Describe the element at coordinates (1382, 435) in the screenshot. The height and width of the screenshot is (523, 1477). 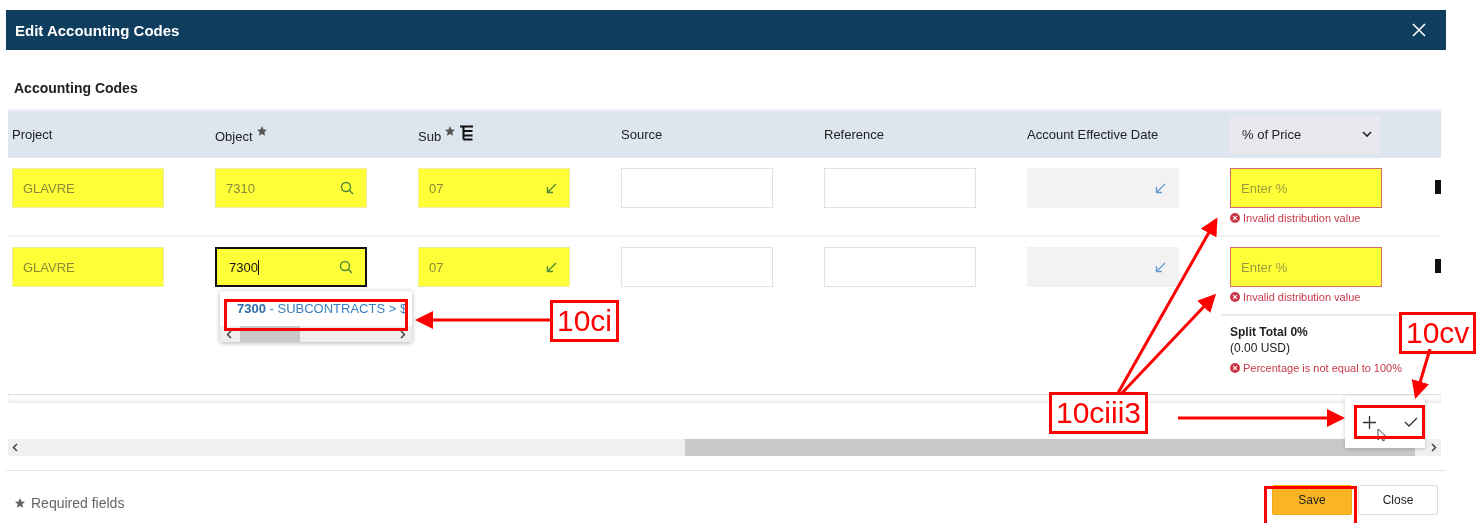
I see `cursor-icon` at that location.